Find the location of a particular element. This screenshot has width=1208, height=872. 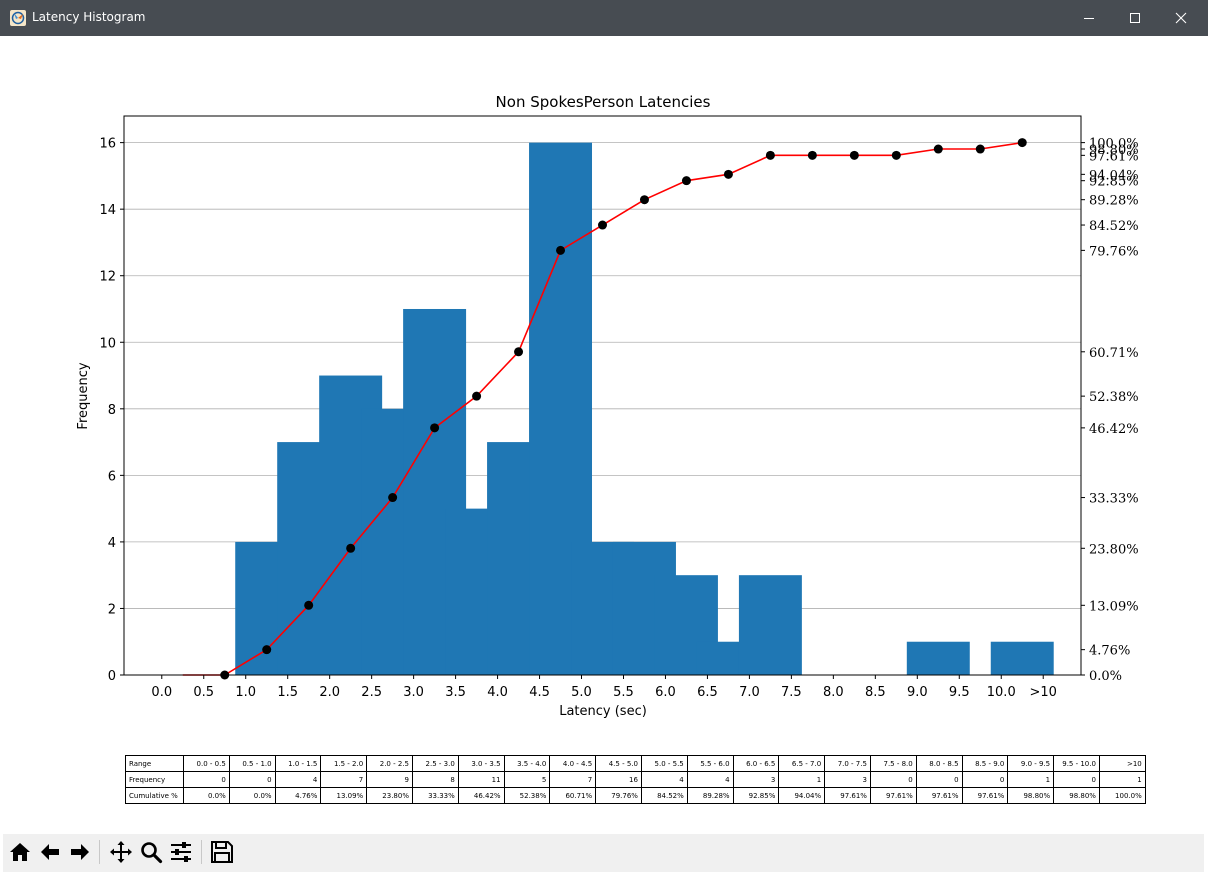

right-tick-label: 60.71% is located at coordinates (1114, 353).